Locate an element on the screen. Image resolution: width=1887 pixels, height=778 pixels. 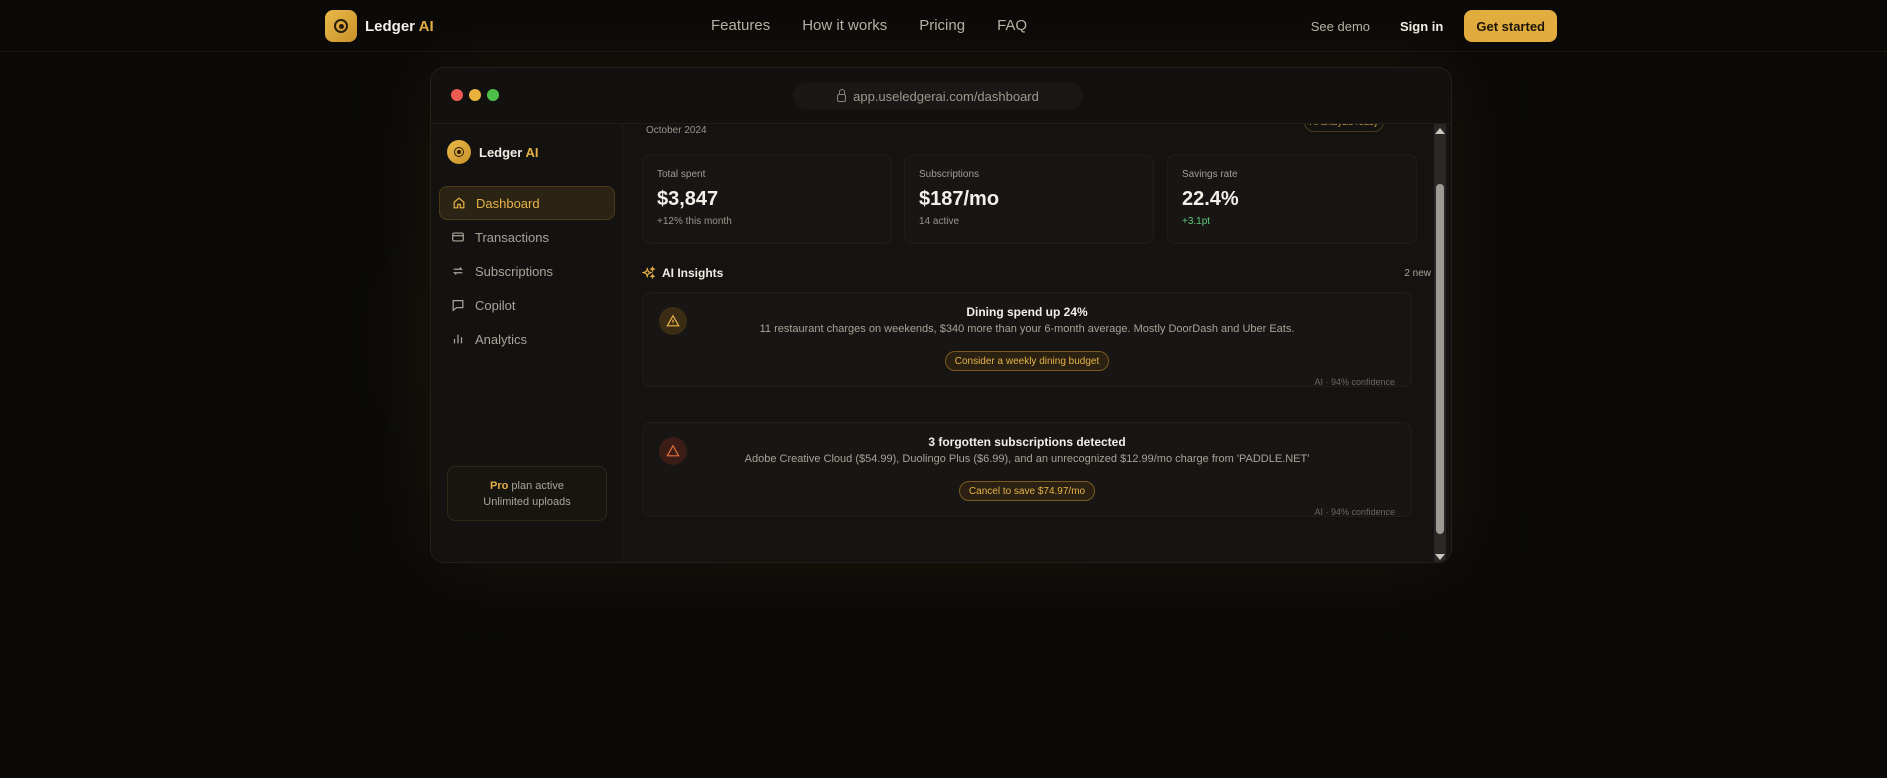
stat-sub: +12% this month is located at coordinates (694, 221).